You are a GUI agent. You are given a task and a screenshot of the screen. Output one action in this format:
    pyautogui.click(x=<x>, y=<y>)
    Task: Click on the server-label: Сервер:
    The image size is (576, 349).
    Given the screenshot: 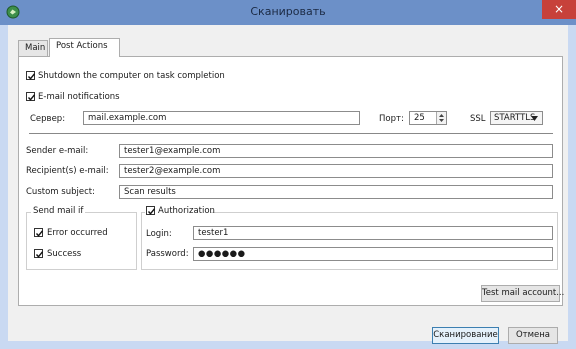 What is the action you would take?
    pyautogui.click(x=48, y=119)
    